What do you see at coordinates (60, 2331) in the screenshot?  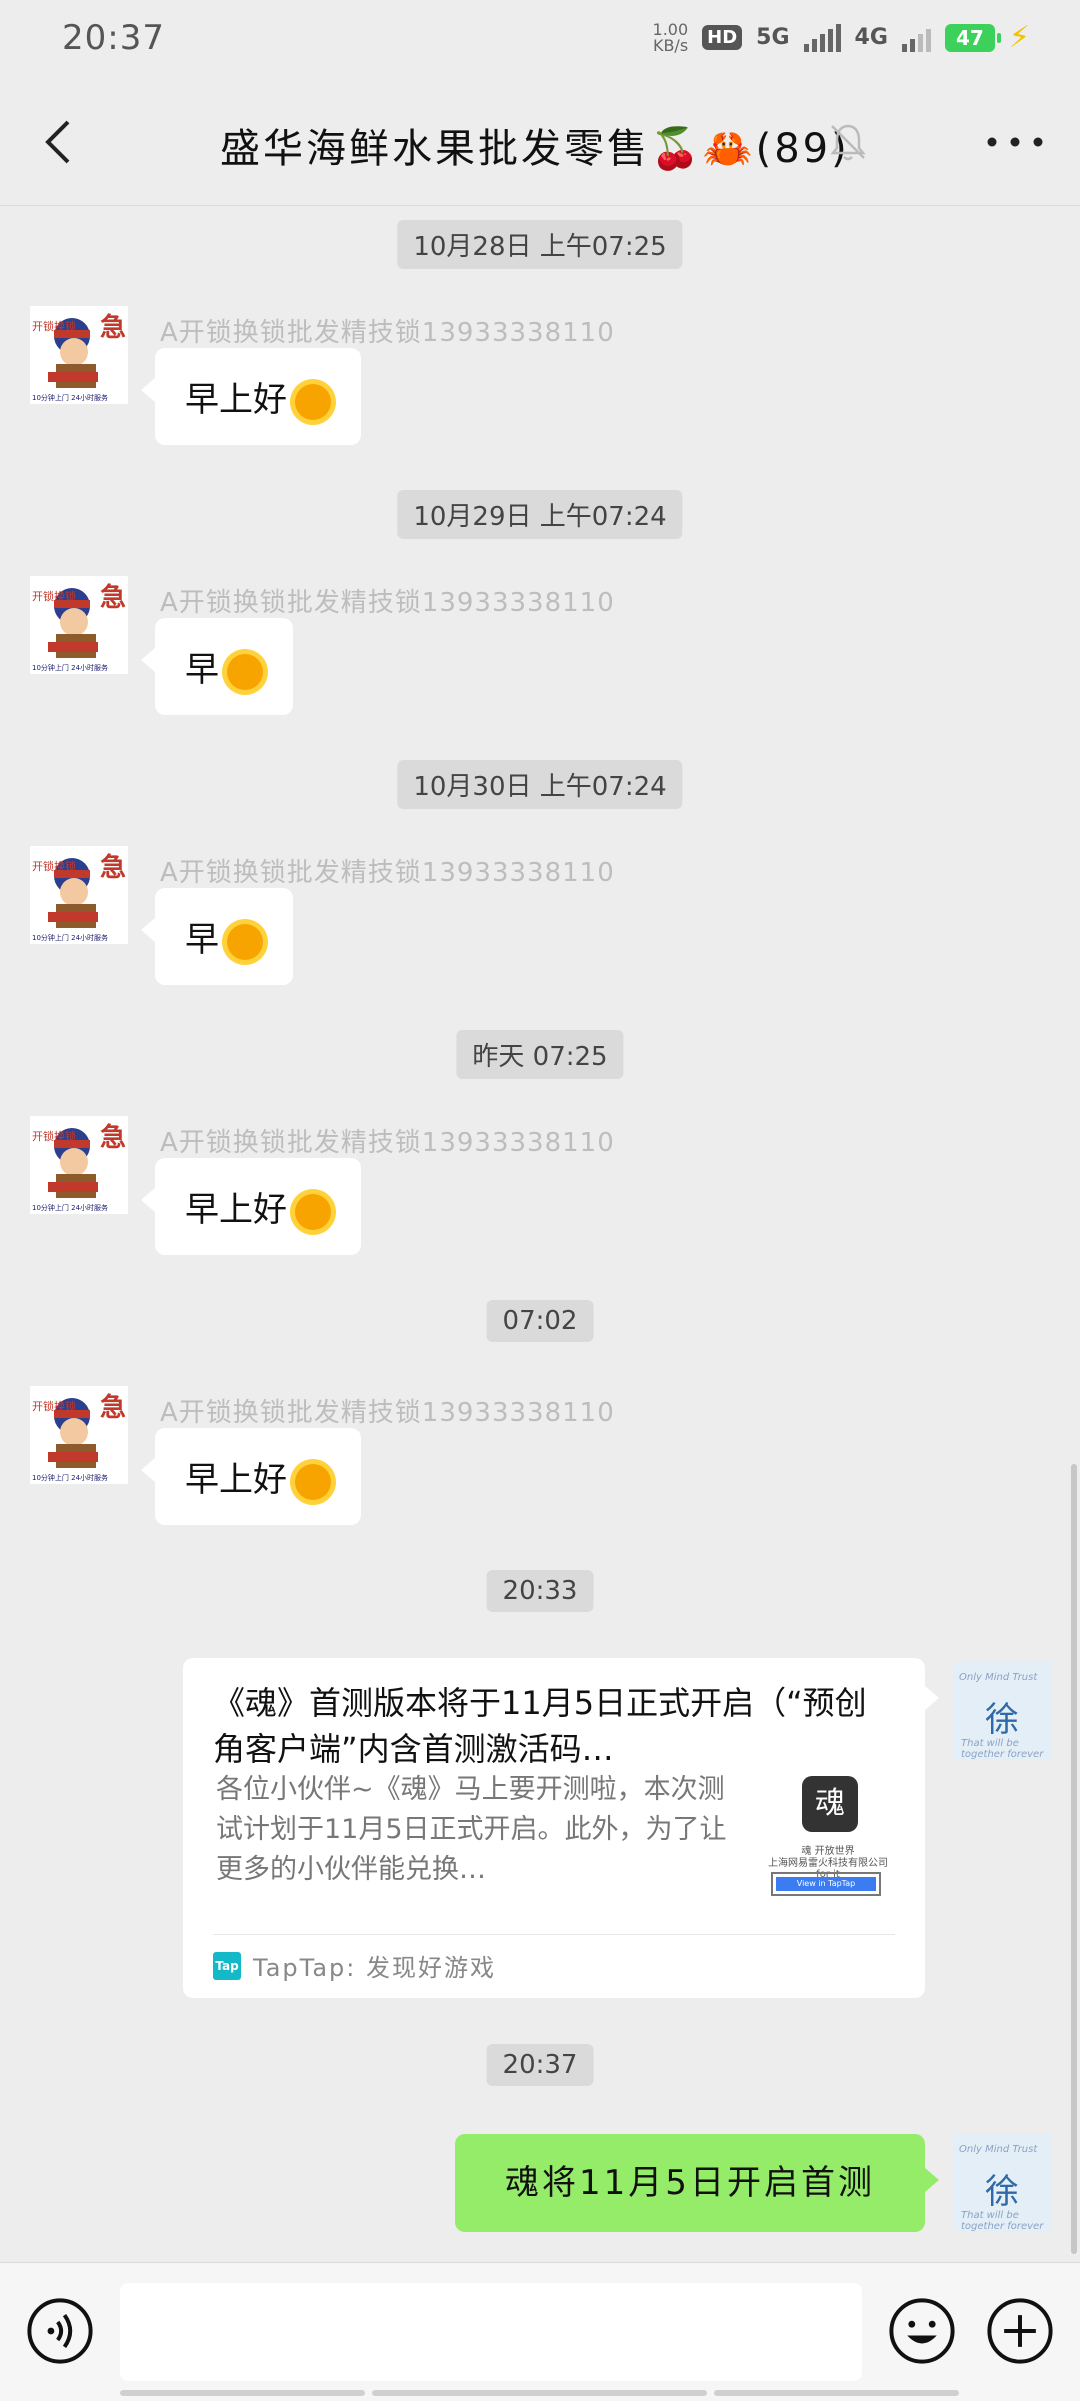 I see `voice-icon` at bounding box center [60, 2331].